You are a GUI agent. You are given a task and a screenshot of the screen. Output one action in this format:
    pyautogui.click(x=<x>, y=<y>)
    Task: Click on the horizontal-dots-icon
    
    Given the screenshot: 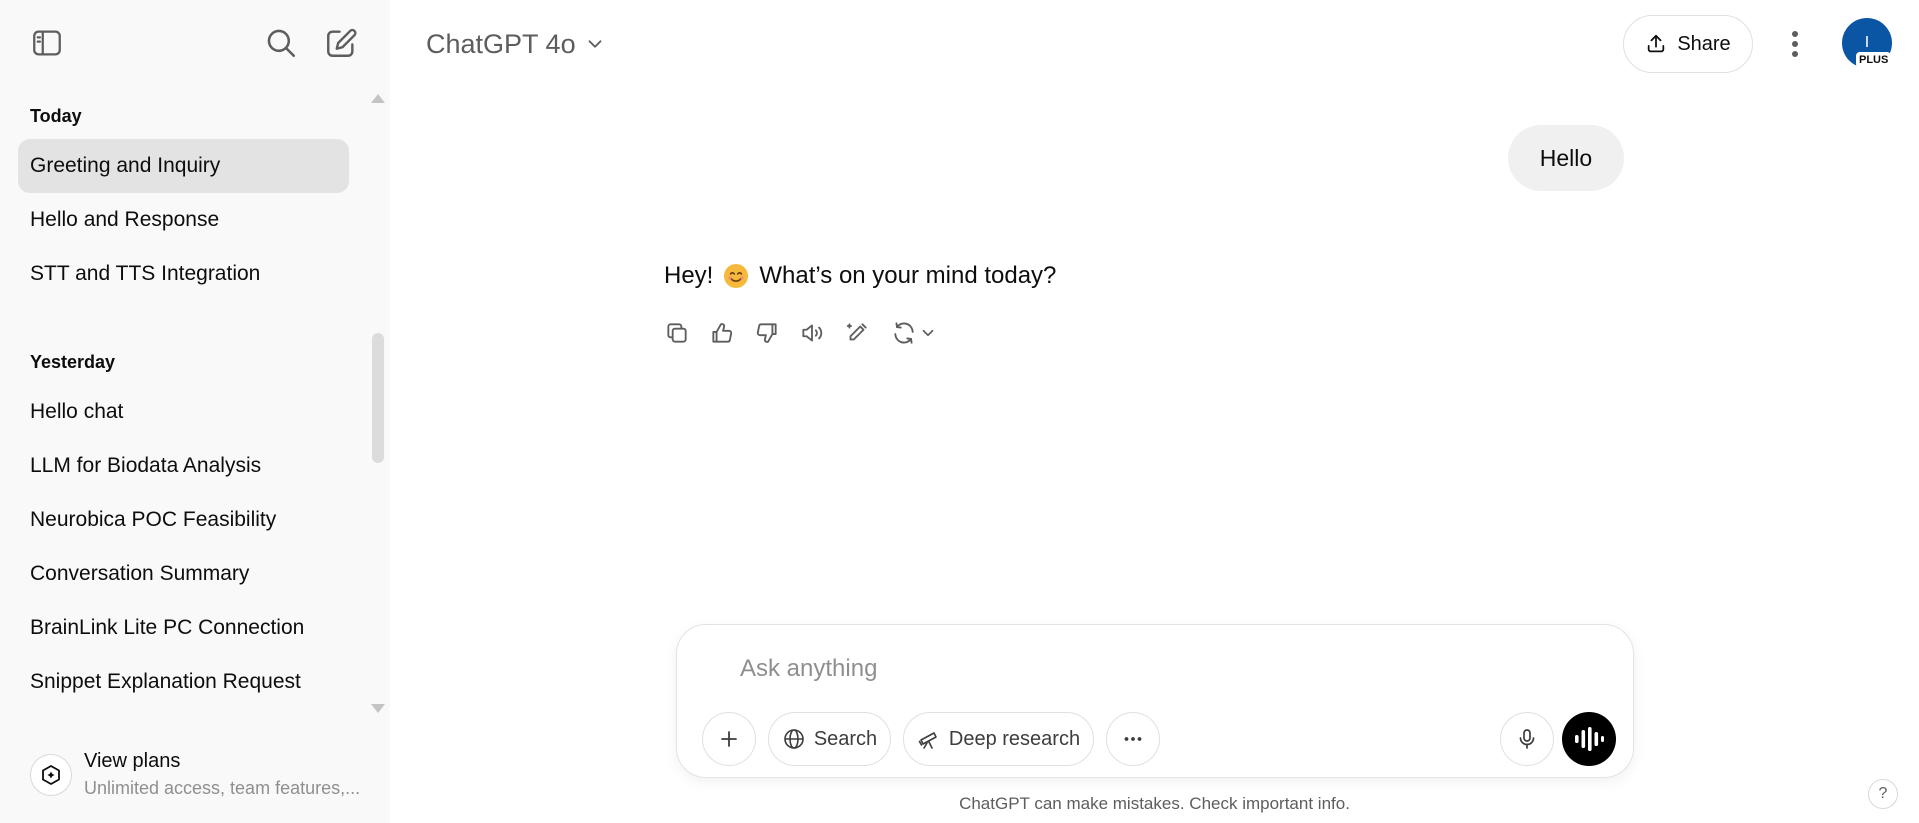 What is the action you would take?
    pyautogui.click(x=1133, y=739)
    